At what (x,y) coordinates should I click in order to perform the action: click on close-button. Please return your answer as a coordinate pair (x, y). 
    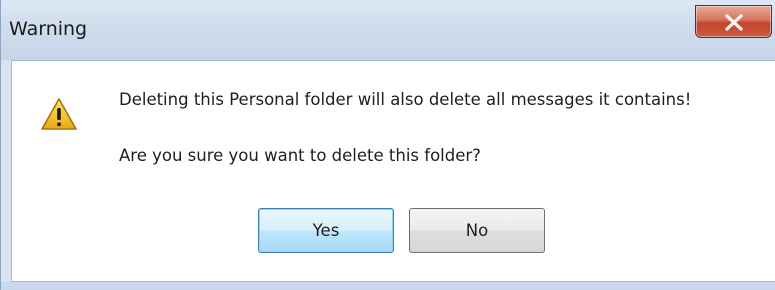
    Looking at the image, I should click on (733, 21).